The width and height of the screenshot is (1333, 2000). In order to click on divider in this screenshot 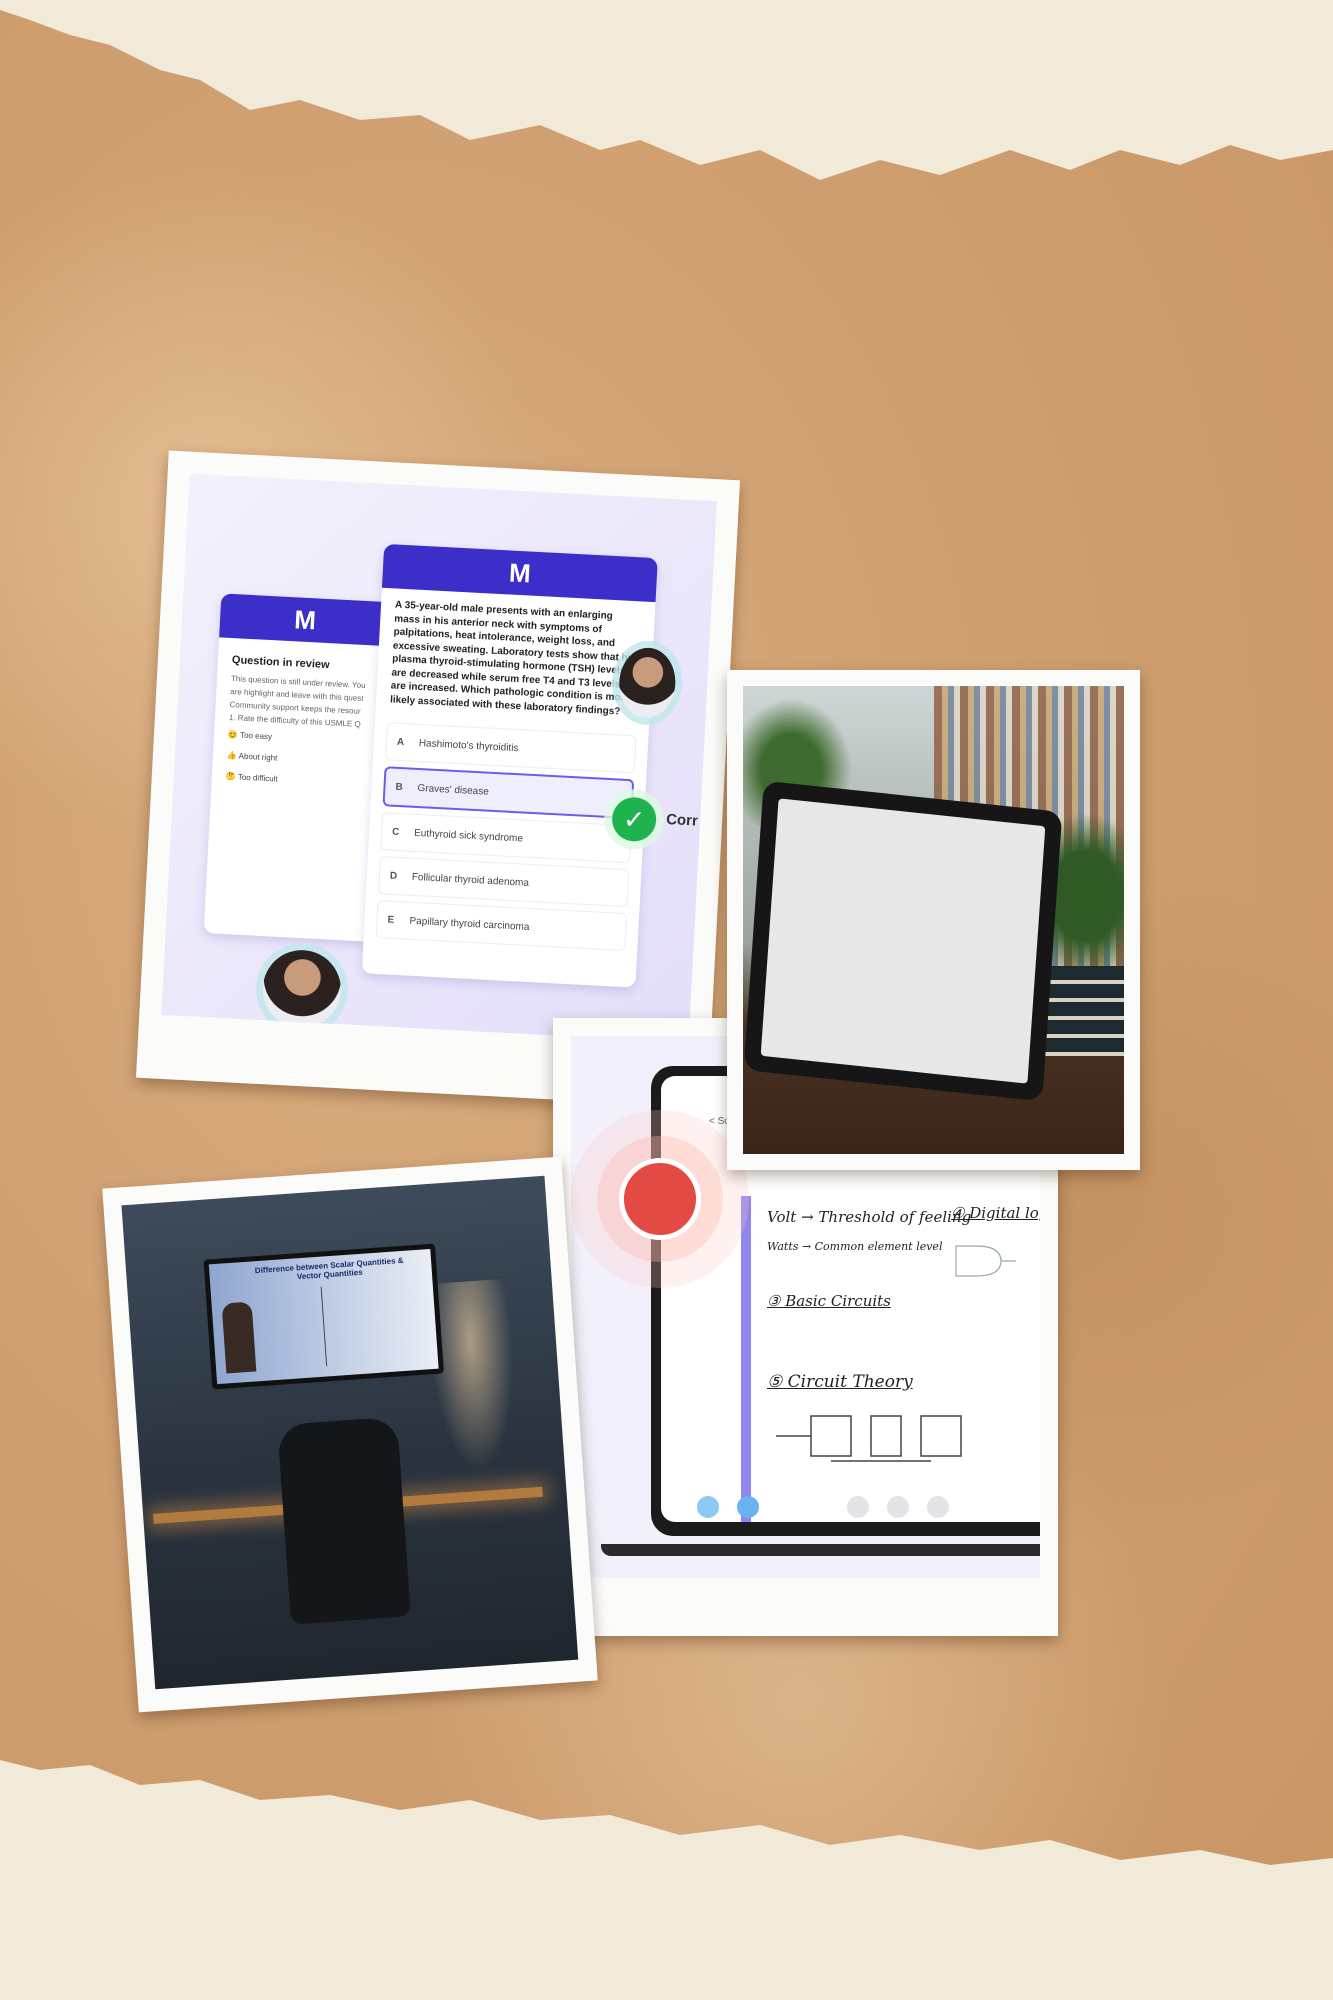, I will do `click(324, 1326)`.